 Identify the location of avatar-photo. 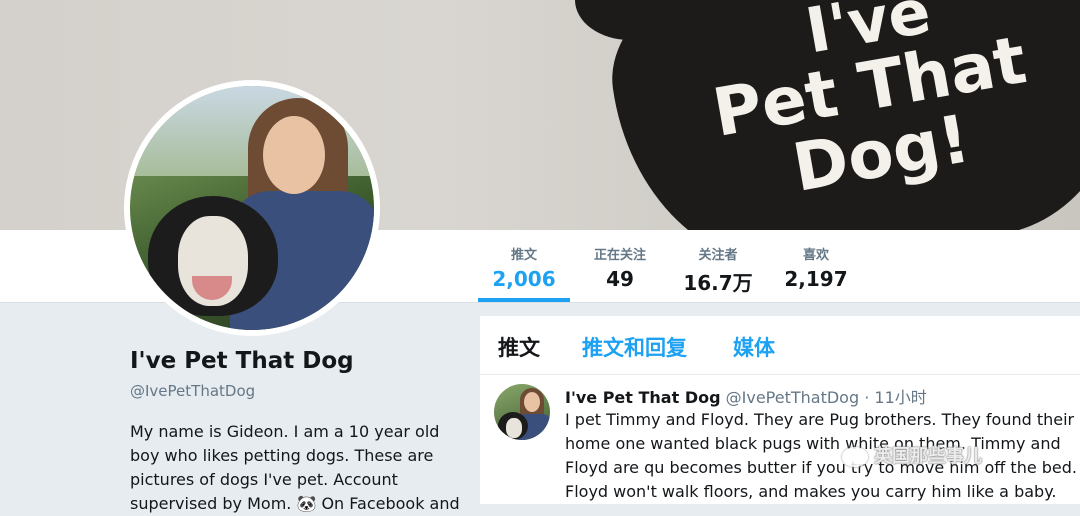
(252, 208).